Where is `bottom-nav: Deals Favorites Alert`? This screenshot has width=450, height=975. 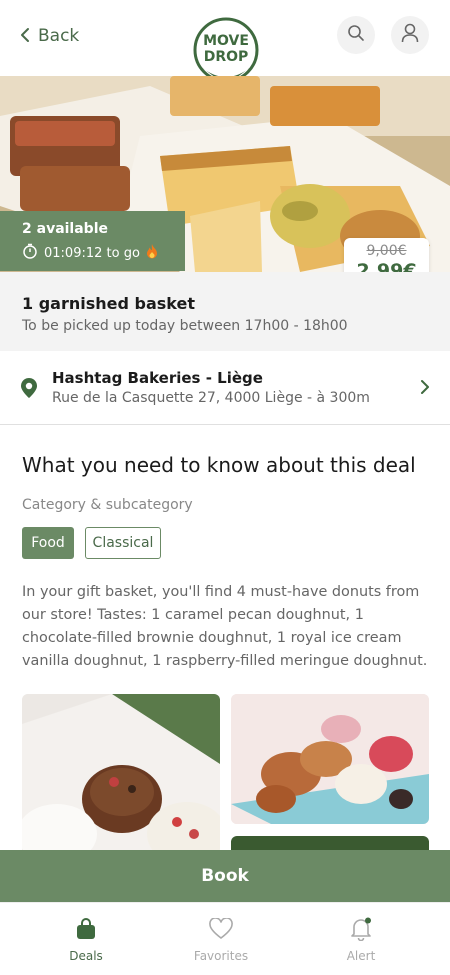 bottom-nav: Deals Favorites Alert is located at coordinates (225, 938).